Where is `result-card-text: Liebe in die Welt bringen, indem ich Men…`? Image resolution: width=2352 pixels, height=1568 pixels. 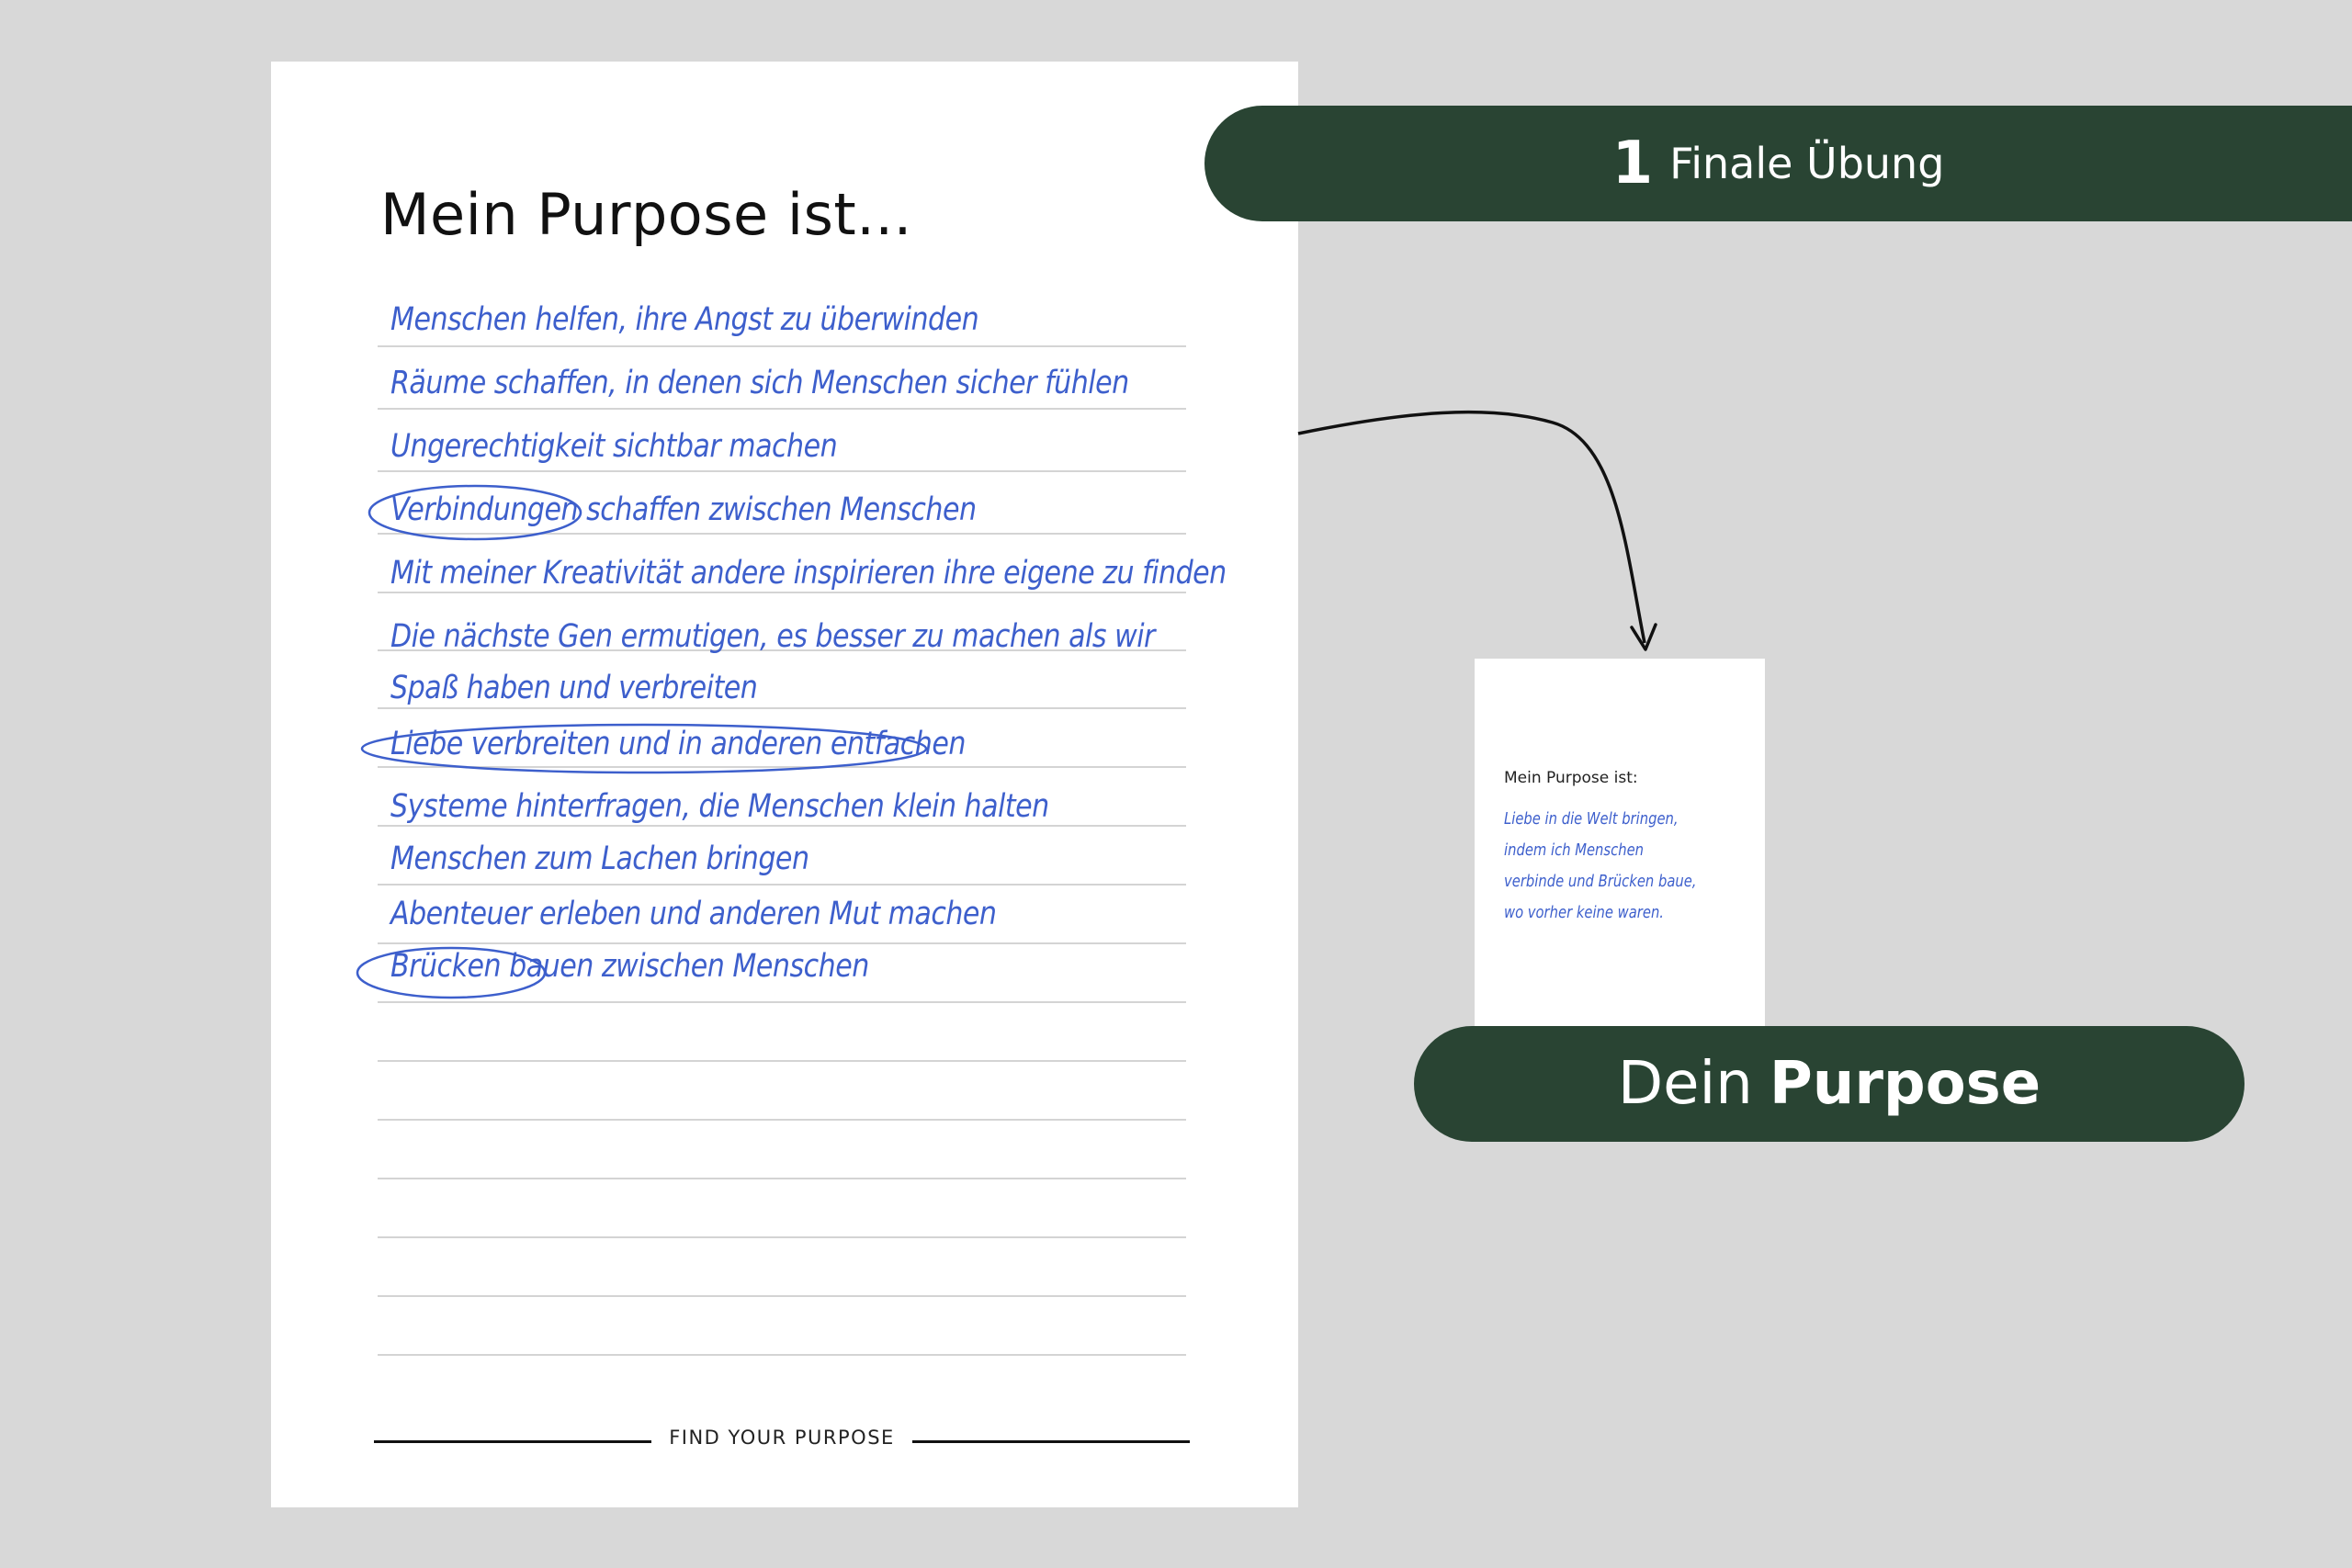
result-card-text: Liebe in die Welt bringen, indem ich Men… is located at coordinates (1613, 867).